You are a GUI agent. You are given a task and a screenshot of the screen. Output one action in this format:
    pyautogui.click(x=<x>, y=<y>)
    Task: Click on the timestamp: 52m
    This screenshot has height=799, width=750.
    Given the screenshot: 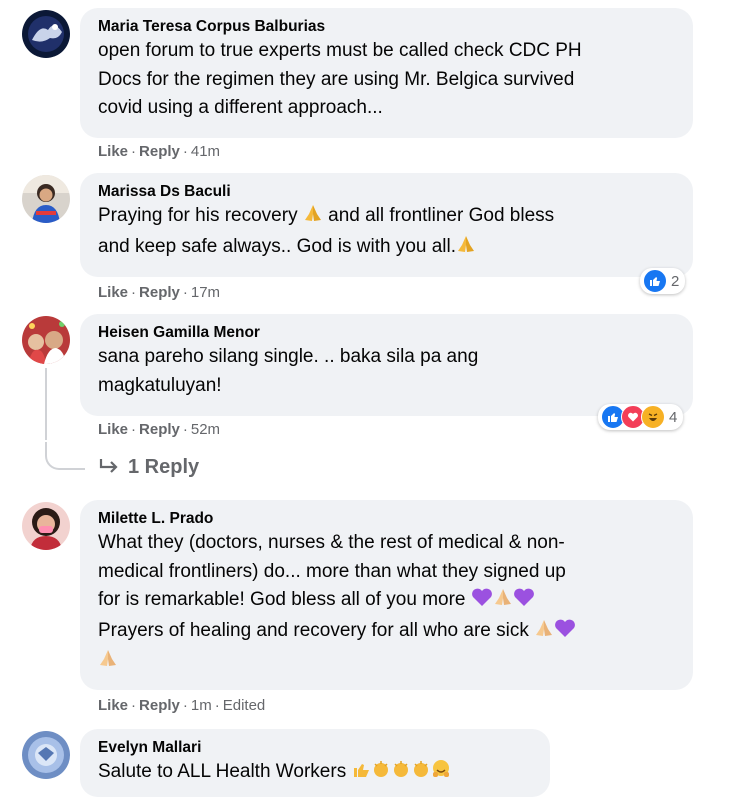 What is the action you would take?
    pyautogui.click(x=205, y=429)
    